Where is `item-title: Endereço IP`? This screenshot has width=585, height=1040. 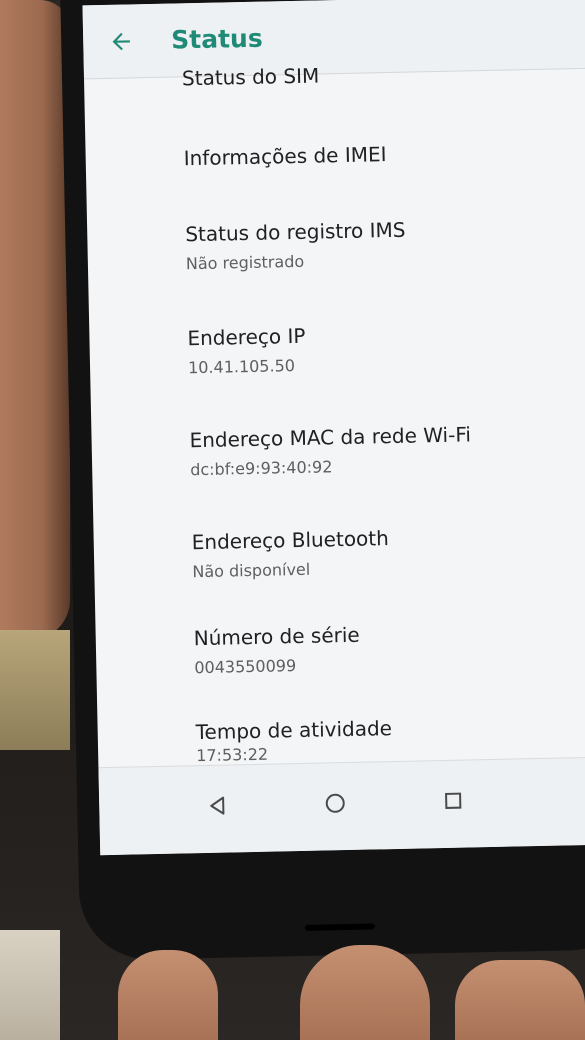
item-title: Endereço IP is located at coordinates (246, 337).